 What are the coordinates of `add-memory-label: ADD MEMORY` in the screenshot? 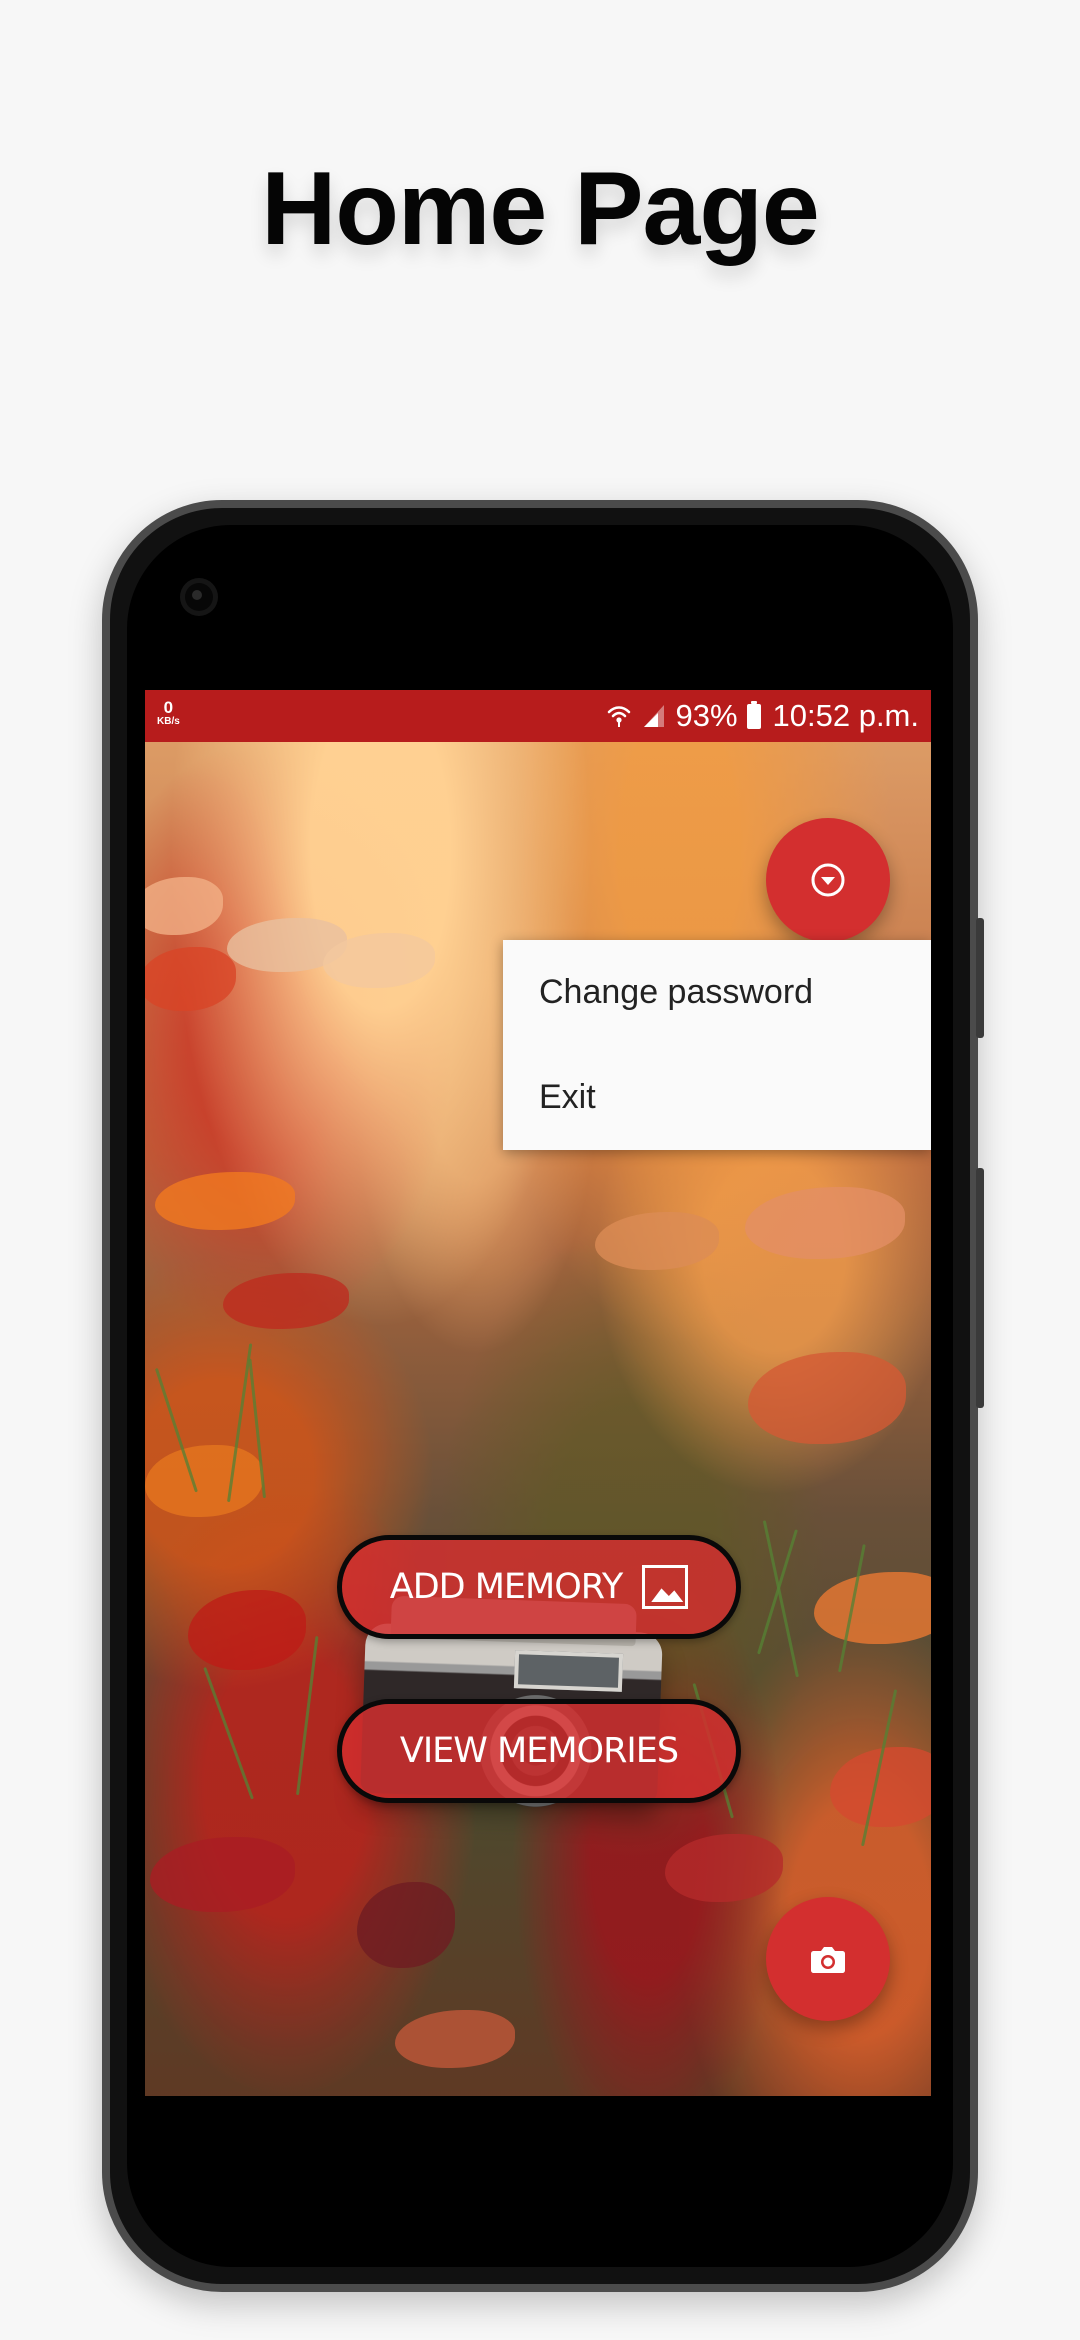 It's located at (506, 1587).